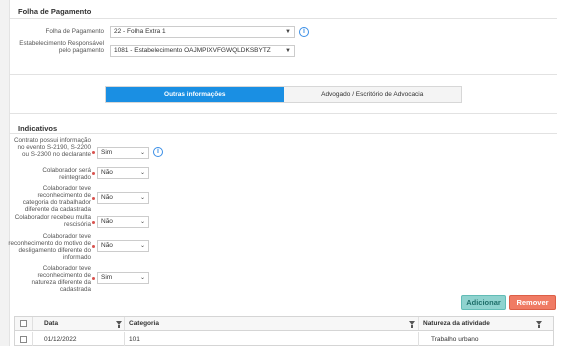  Describe the element at coordinates (51, 324) in the screenshot. I see `column-header-data: Data` at that location.